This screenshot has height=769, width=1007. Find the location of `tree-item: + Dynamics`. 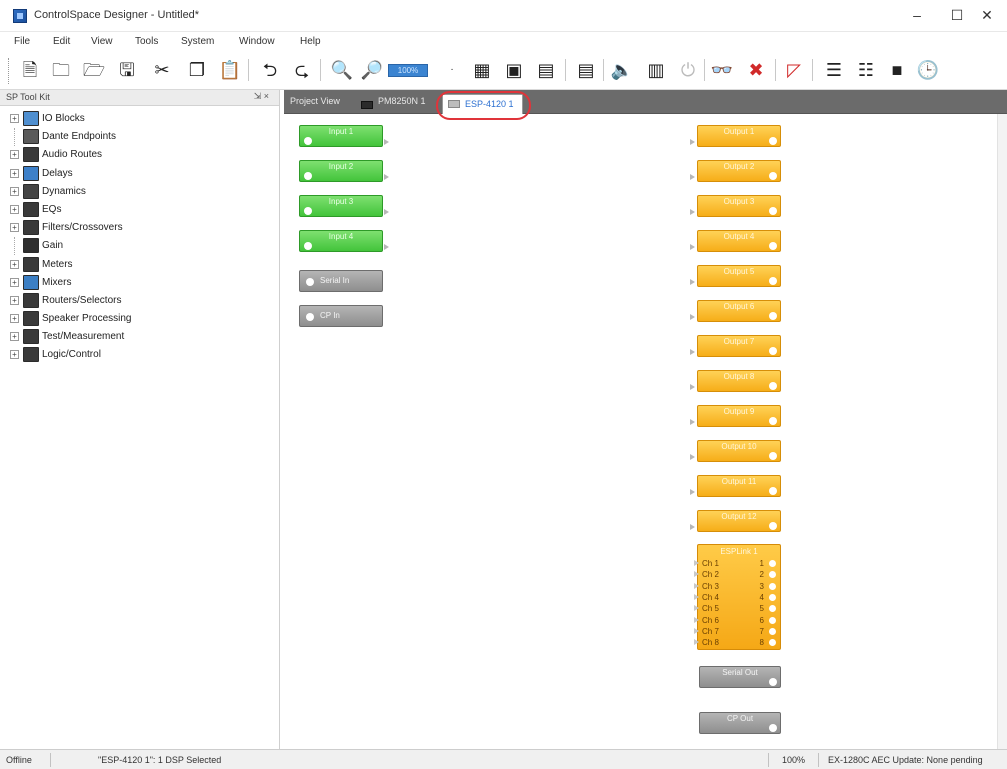

tree-item: + Dynamics is located at coordinates (140, 192).